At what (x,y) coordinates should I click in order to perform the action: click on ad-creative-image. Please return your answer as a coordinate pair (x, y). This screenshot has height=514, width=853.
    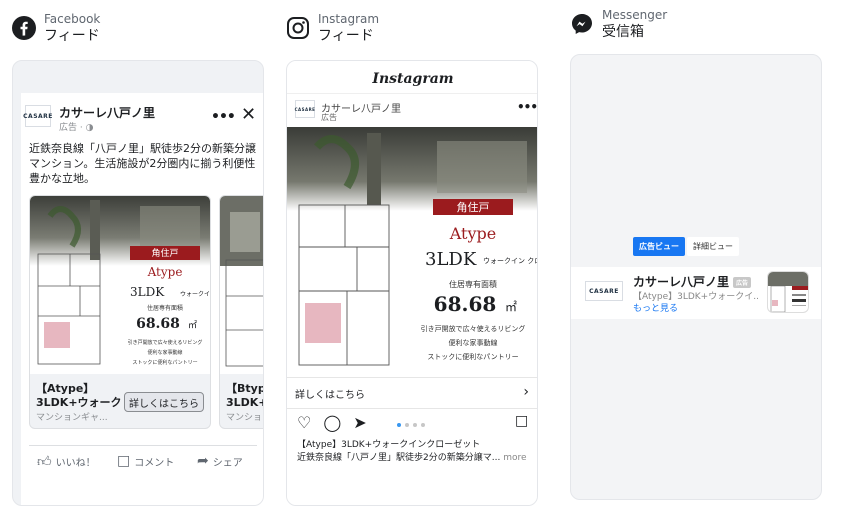
    Looking at the image, I should click on (241, 285).